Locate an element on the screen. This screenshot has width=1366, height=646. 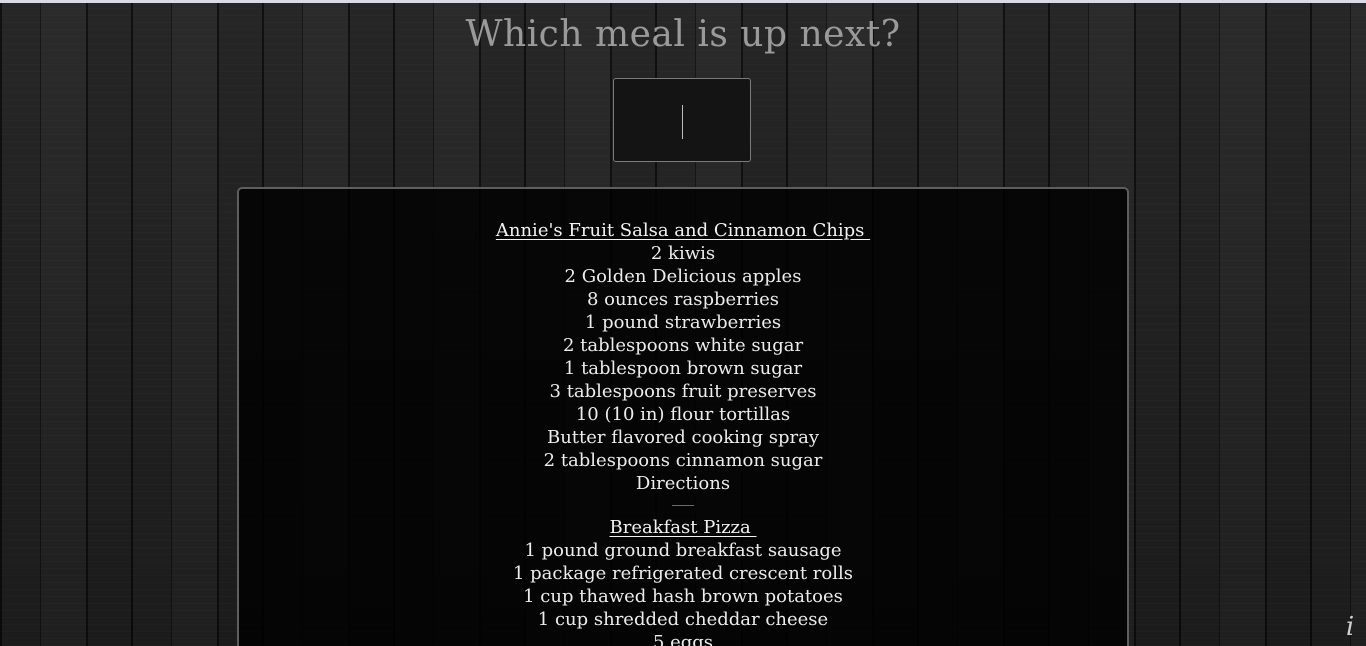
recipe-title-link: Breakfast Pizza is located at coordinates (683, 527).